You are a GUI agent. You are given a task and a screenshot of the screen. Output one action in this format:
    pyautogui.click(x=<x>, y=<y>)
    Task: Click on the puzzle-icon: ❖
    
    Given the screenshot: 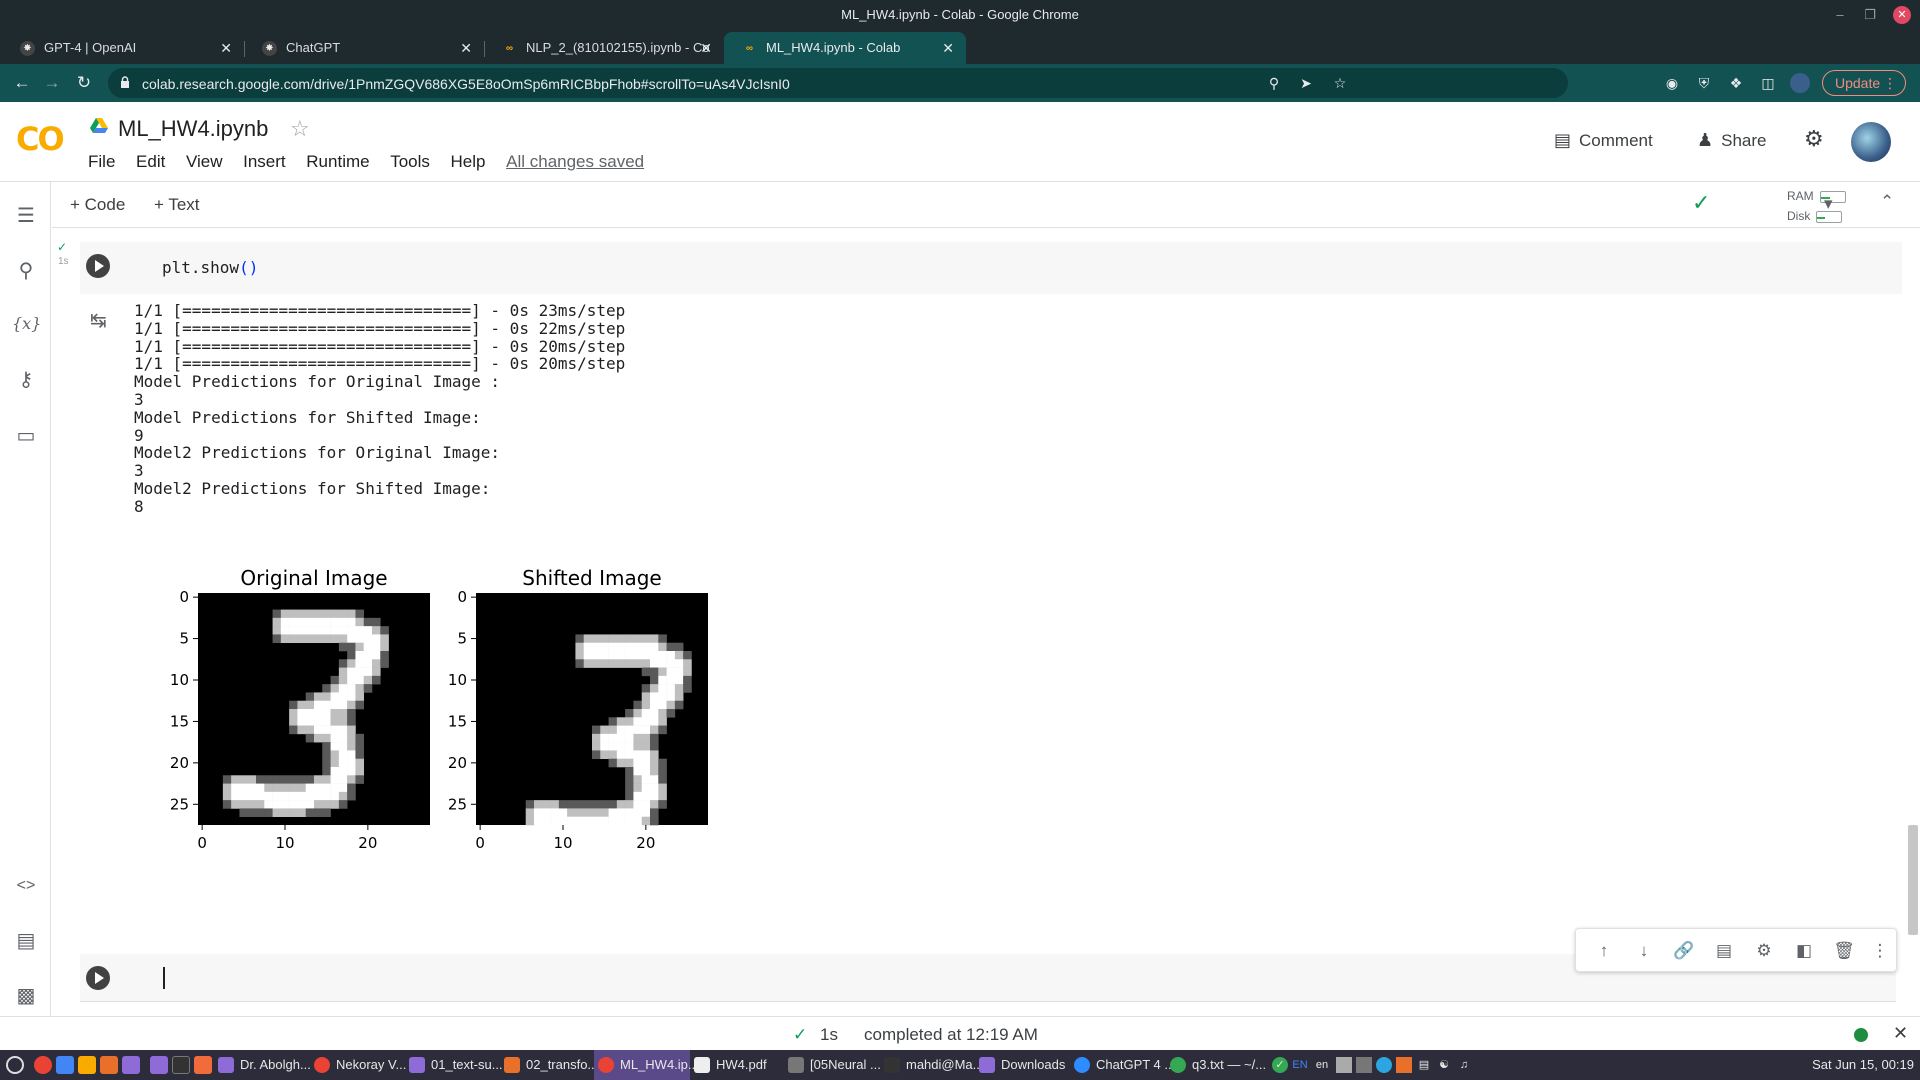 What is the action you would take?
    pyautogui.click(x=1736, y=83)
    